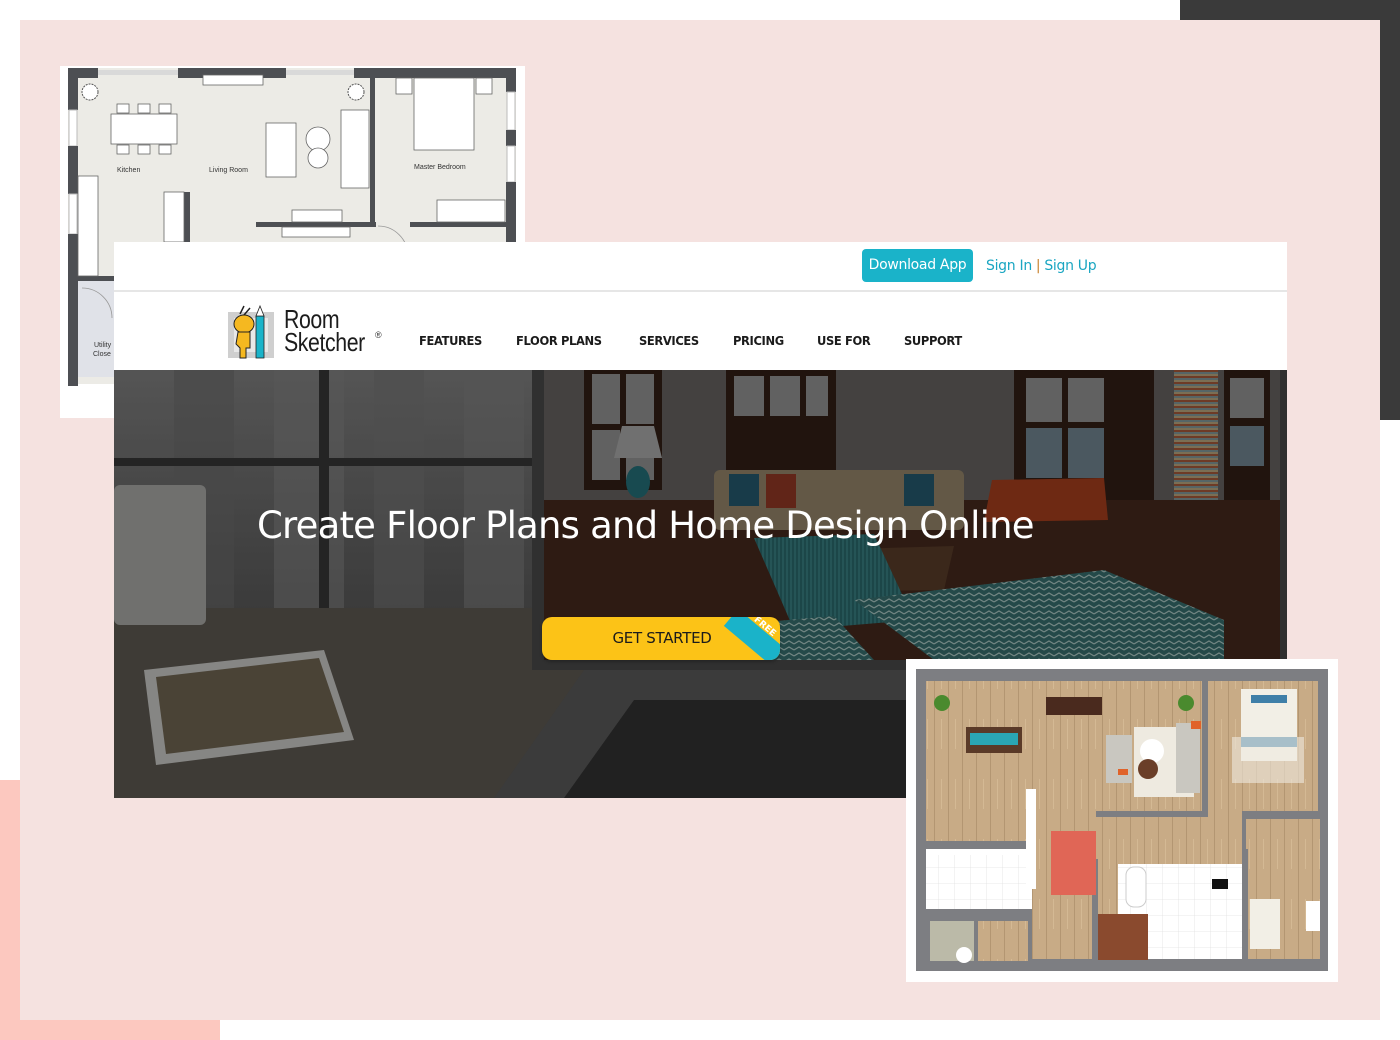  What do you see at coordinates (1268, 760) in the screenshot?
I see `bedroom-rug` at bounding box center [1268, 760].